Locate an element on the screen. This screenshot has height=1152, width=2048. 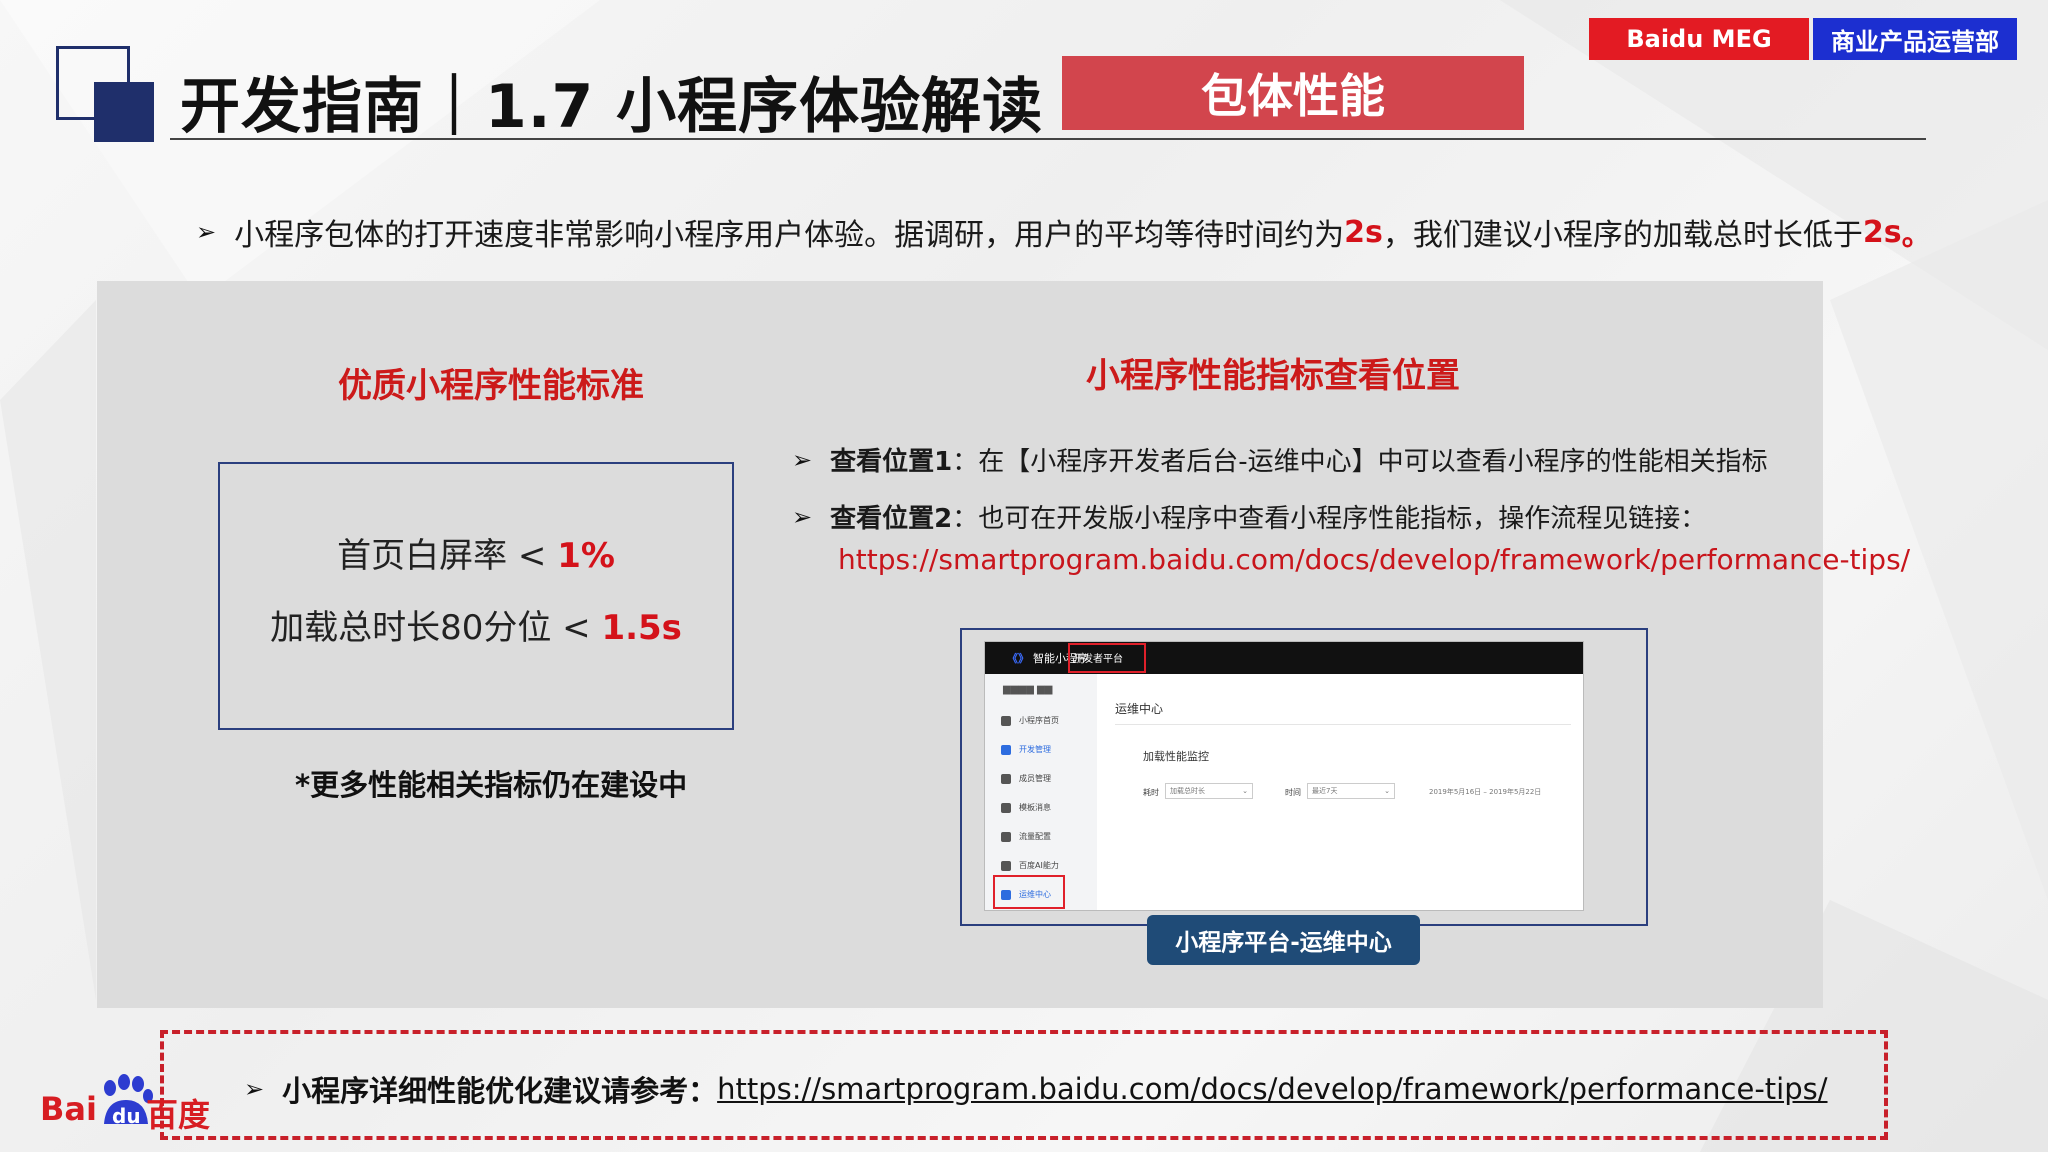
location-1: ➢ 查看位置1 ：在【小程序开发者后台-运维中心】中可以查看小程序的性能相关指标 is located at coordinates (1280, 459).